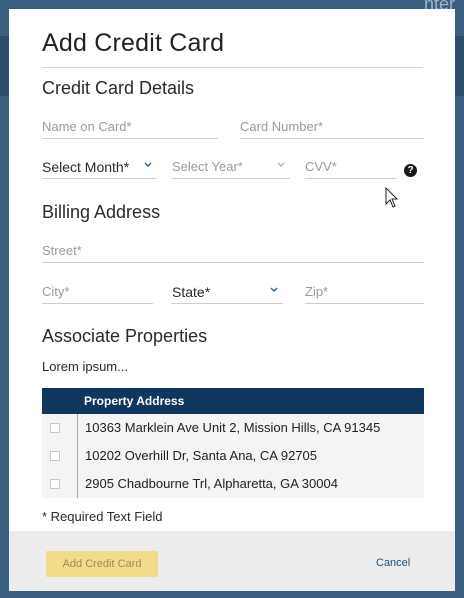 The width and height of the screenshot is (464, 598). Describe the element at coordinates (101, 212) in the screenshot. I see `section-billing-address: Billing Address` at that location.